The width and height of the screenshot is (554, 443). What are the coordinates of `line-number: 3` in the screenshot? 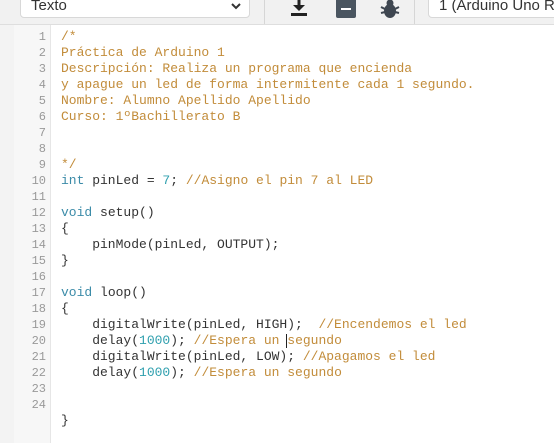 It's located at (42, 69).